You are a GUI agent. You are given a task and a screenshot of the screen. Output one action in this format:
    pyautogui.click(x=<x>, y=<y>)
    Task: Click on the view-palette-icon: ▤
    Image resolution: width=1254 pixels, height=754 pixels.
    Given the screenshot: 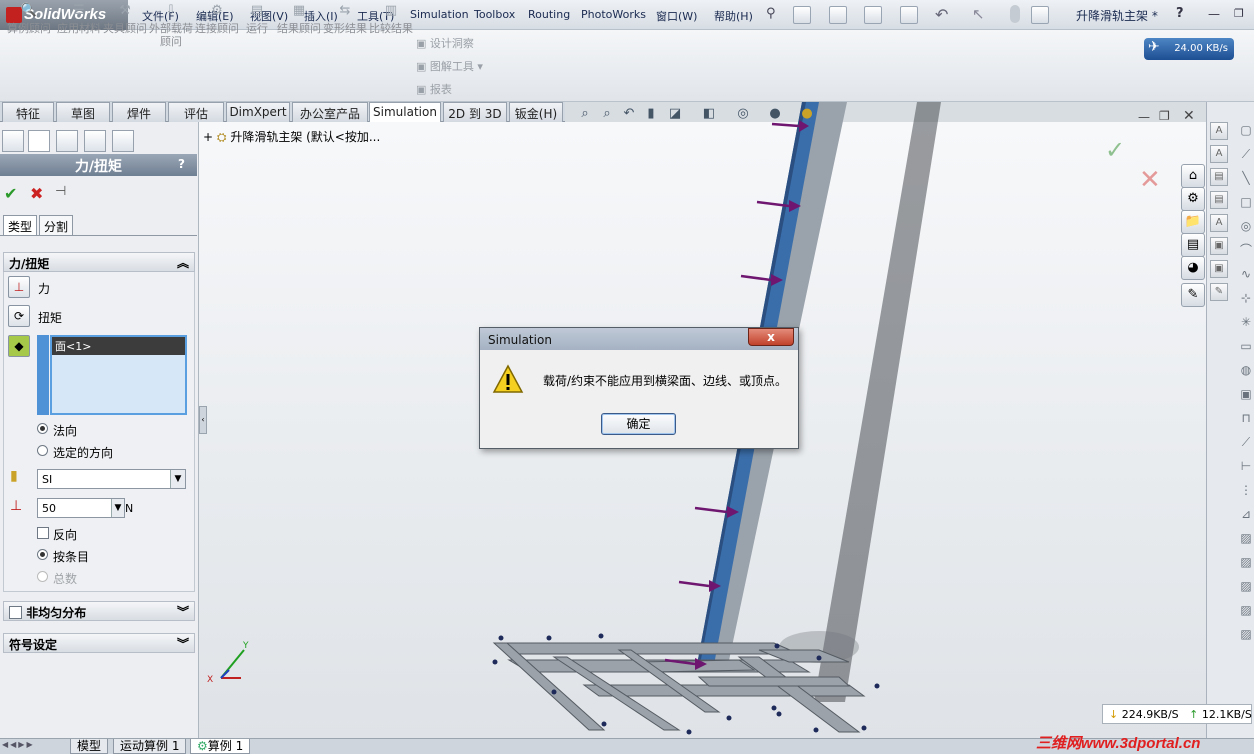 What is the action you would take?
    pyautogui.click(x=1193, y=245)
    